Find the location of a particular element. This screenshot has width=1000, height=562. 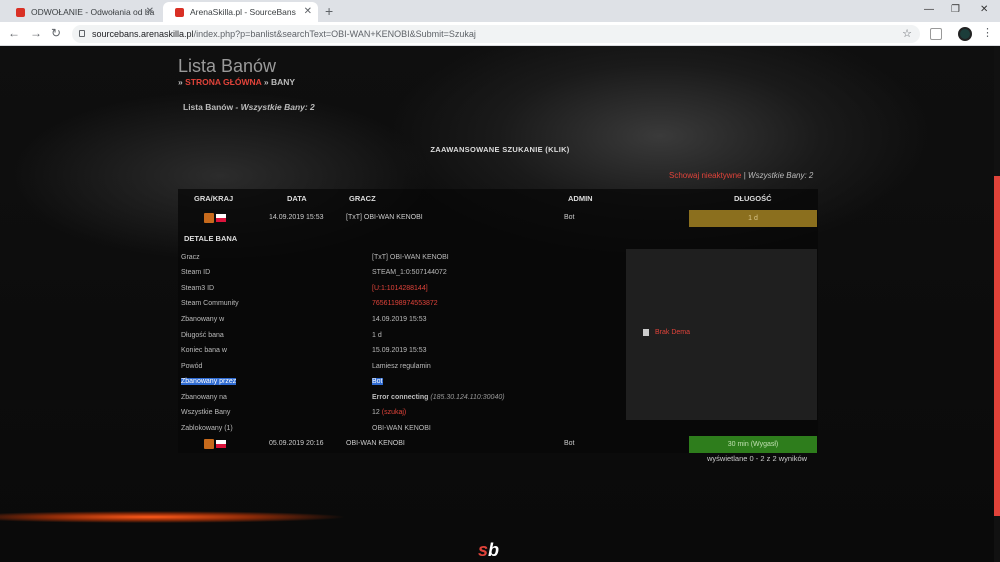

detail-value: Lamiesz regulamin is located at coordinates (401, 366).